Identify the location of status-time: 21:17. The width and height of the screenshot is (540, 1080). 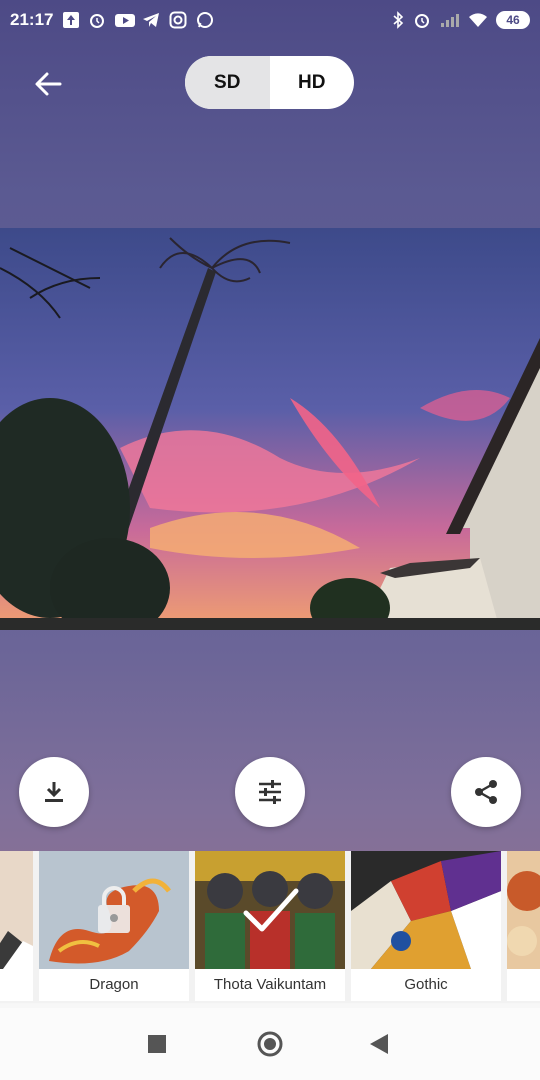
(32, 19).